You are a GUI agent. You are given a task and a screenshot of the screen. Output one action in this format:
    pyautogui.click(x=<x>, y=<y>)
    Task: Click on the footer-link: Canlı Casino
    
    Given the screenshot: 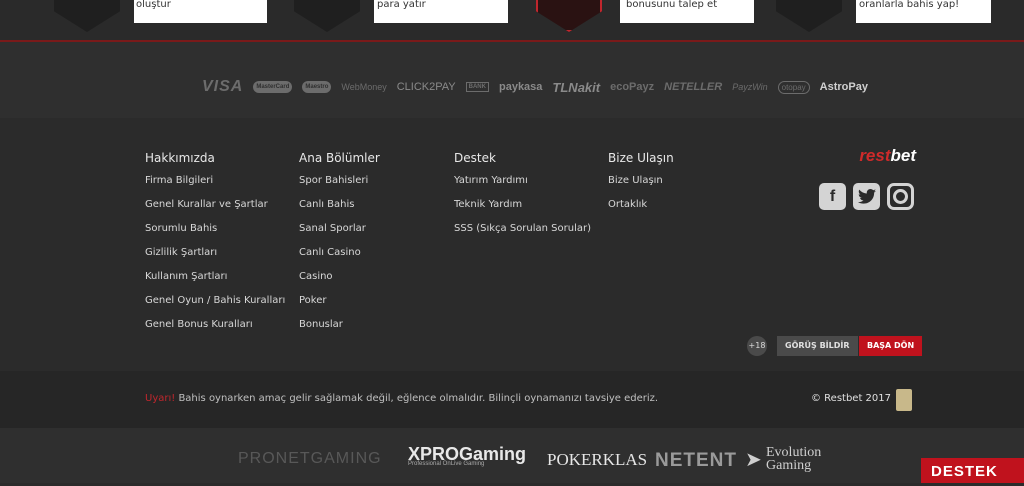 What is the action you would take?
    pyautogui.click(x=339, y=257)
    